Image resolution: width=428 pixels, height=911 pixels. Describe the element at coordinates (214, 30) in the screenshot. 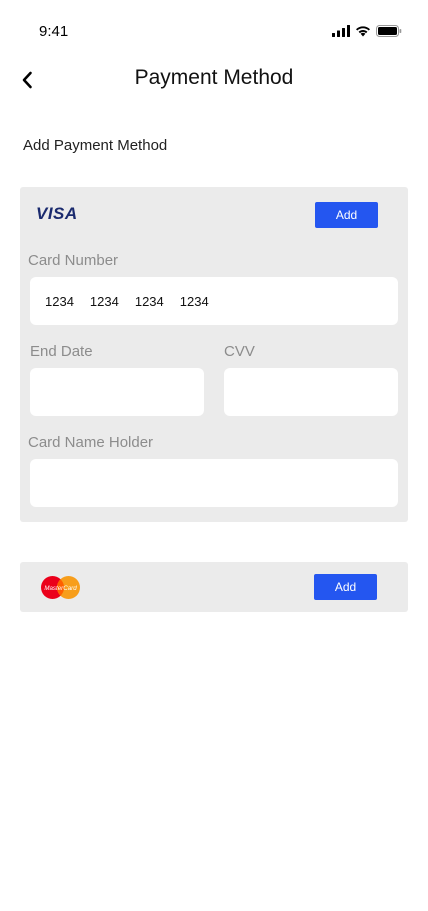

I see `status-bar: 9:41` at that location.